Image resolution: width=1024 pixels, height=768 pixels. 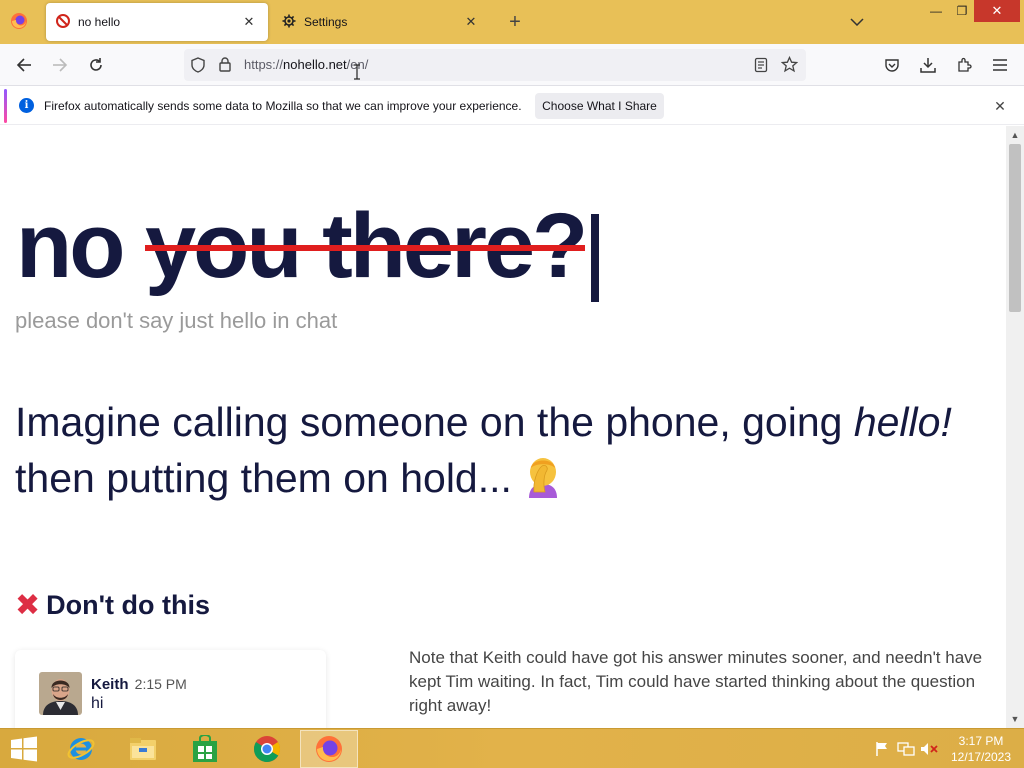 I want to click on cross-mark-icon: ✖, so click(x=28, y=605).